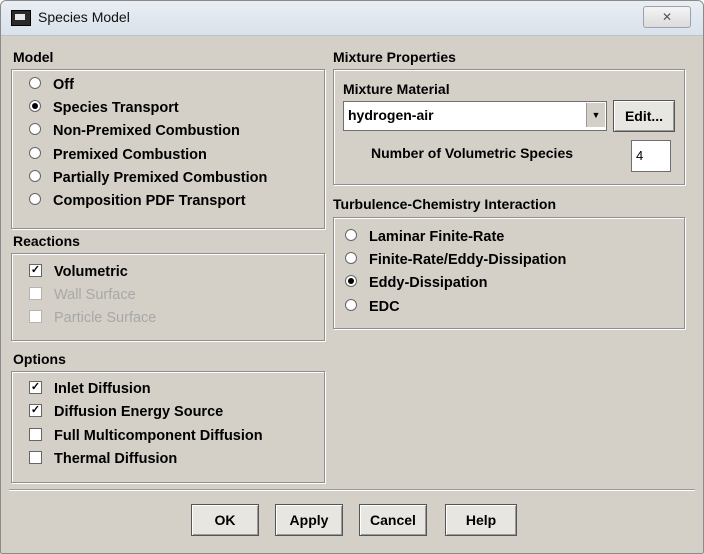 This screenshot has height=554, width=704. I want to click on close-button: ✕, so click(667, 17).